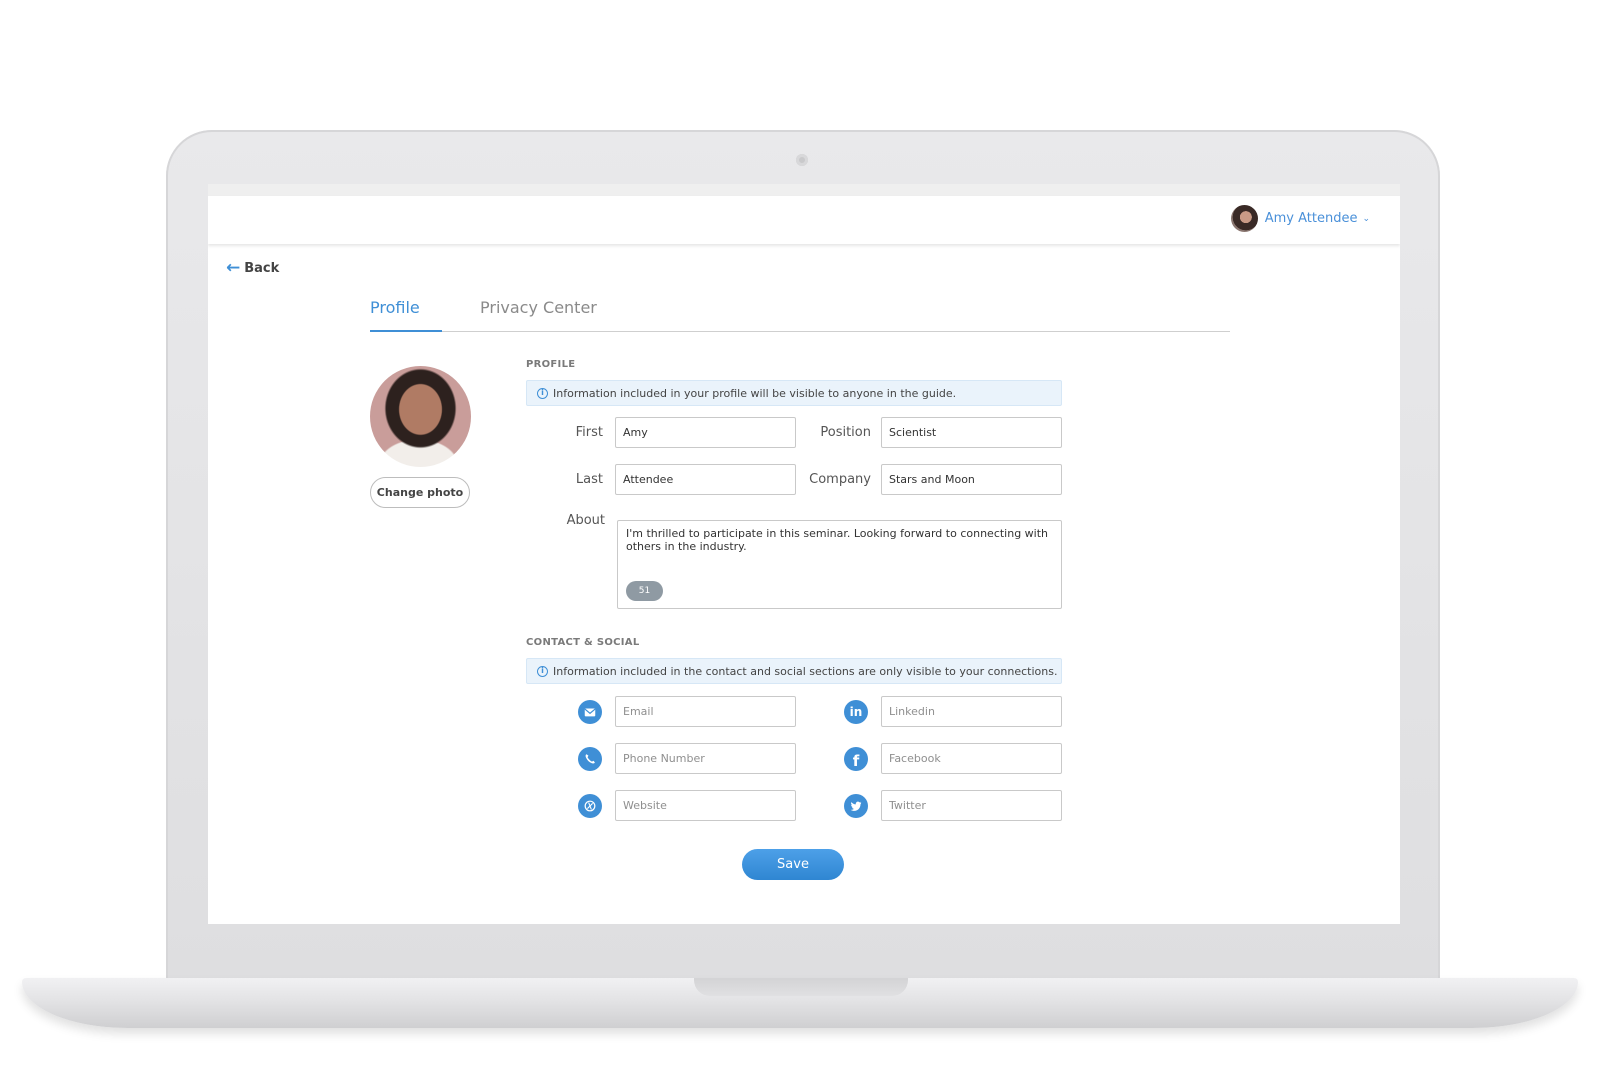 The height and width of the screenshot is (1080, 1600). Describe the element at coordinates (840, 479) in the screenshot. I see `company-label: Company` at that location.